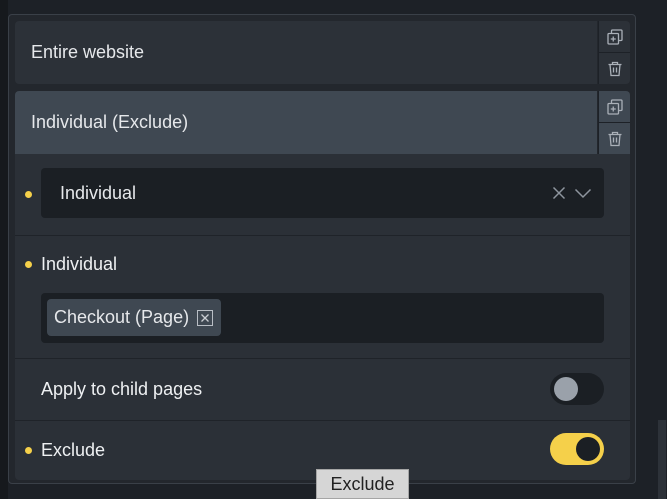 This screenshot has width=667, height=499. I want to click on tooltip-text: Exclude, so click(362, 483).